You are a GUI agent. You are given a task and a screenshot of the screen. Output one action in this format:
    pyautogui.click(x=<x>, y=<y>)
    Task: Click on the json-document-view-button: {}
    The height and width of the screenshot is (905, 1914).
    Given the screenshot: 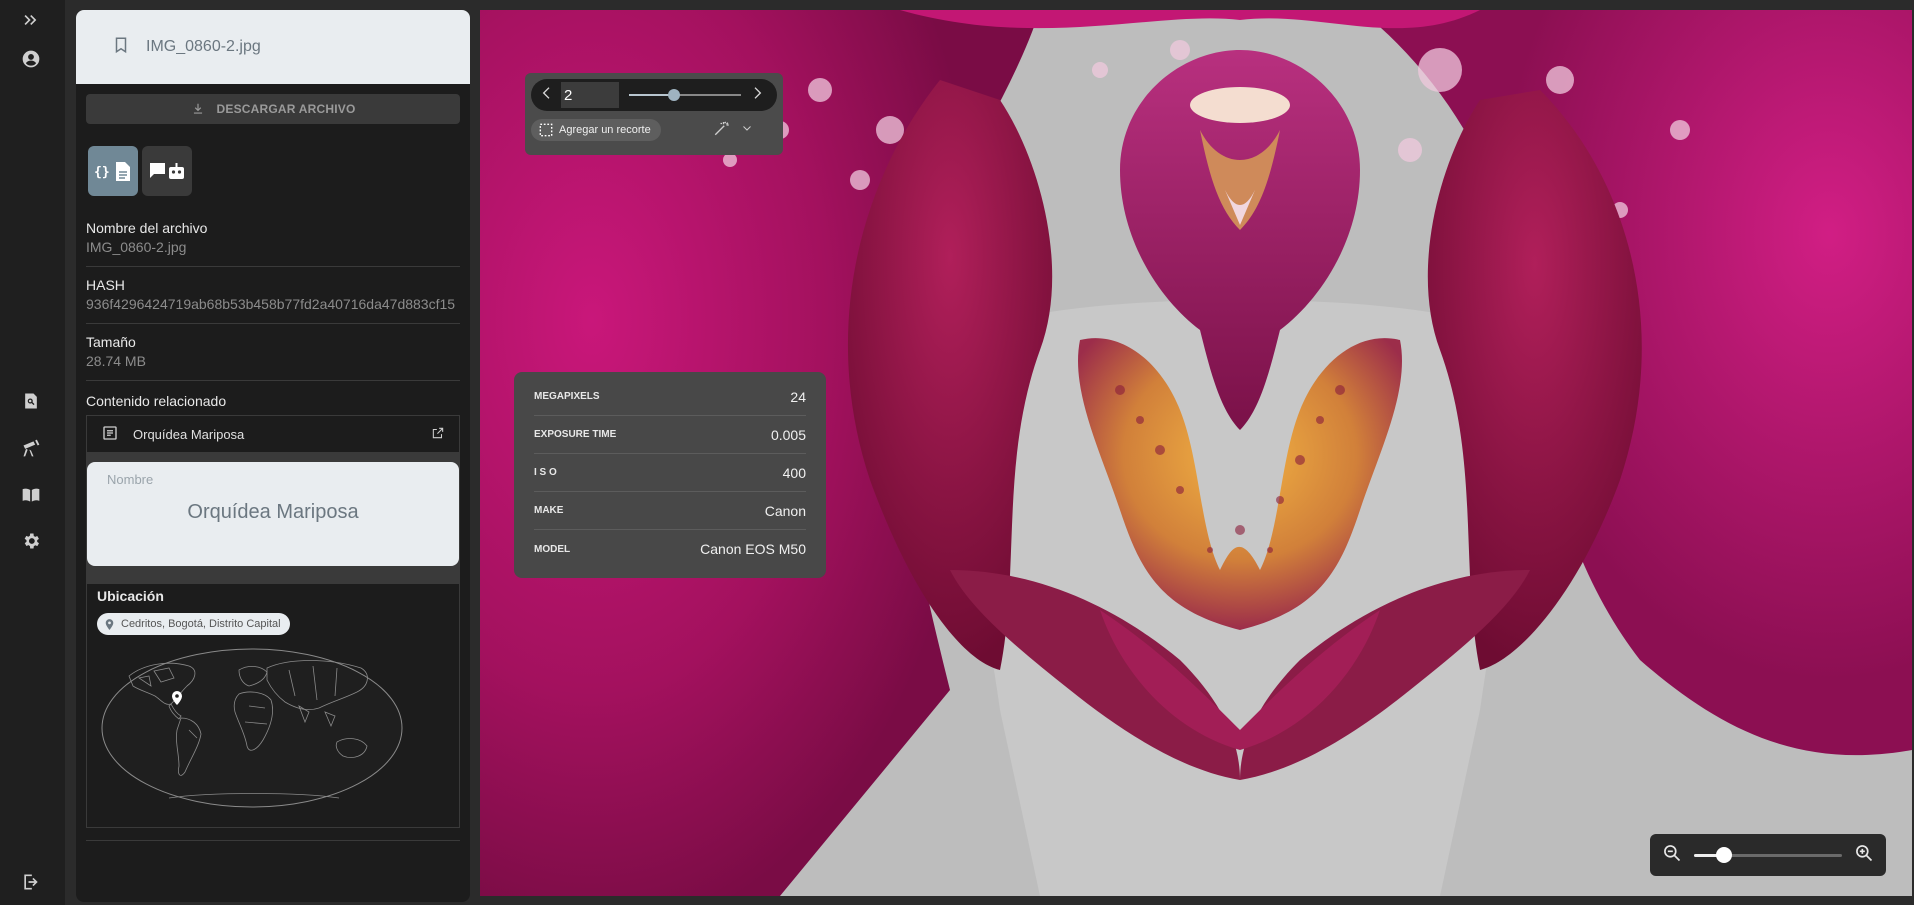 What is the action you would take?
    pyautogui.click(x=113, y=171)
    